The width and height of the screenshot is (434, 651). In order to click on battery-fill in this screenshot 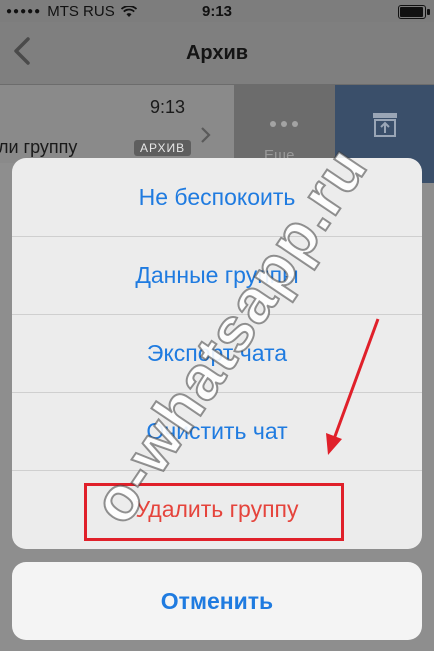, I will do `click(412, 12)`.